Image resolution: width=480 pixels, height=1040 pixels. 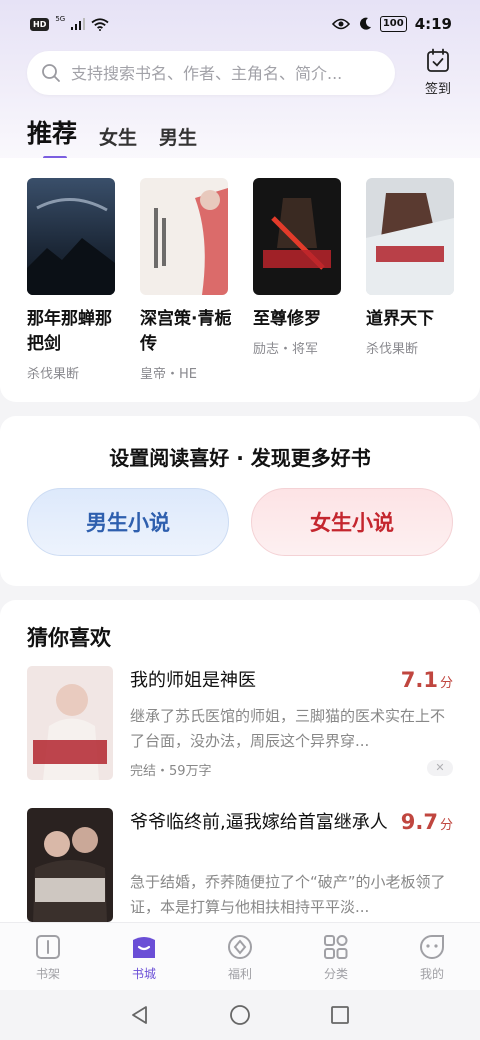 What do you see at coordinates (240, 458) in the screenshot?
I see `preference-title: 设置阅读喜好 · 发现更多好书` at bounding box center [240, 458].